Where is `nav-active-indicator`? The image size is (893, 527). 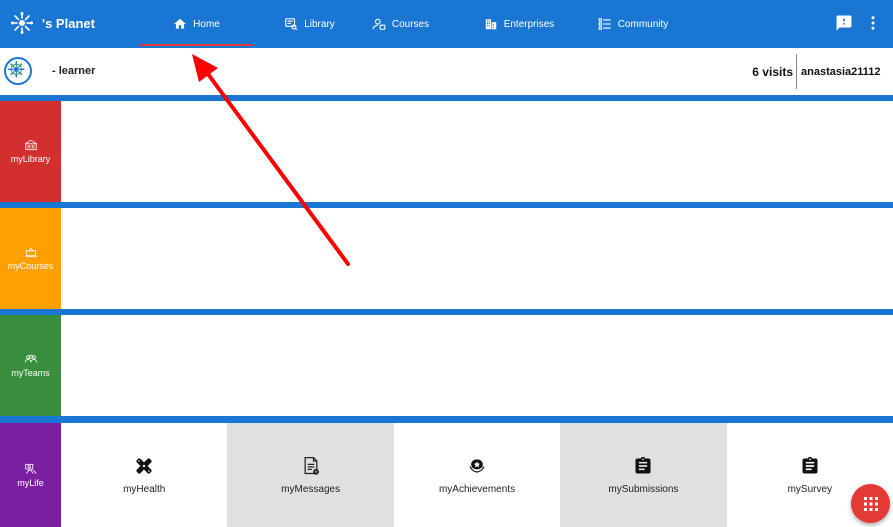
nav-active-indicator is located at coordinates (196, 45).